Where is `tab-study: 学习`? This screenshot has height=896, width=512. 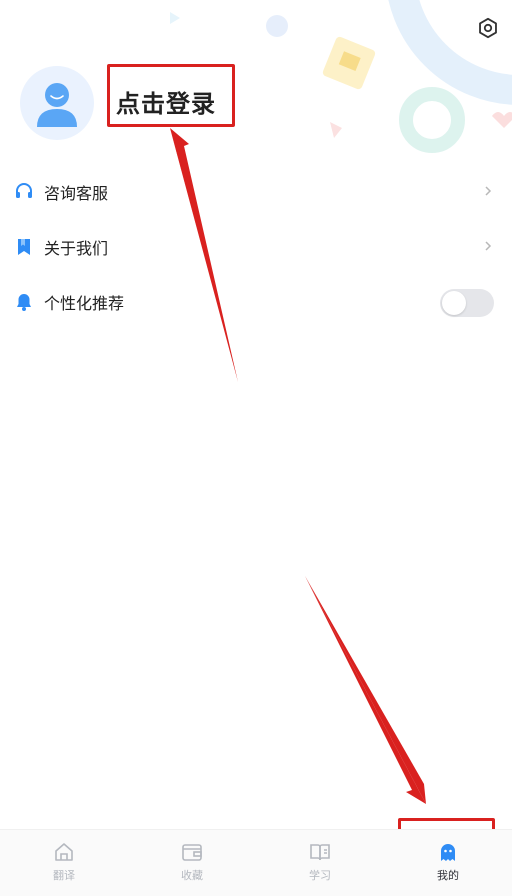
tab-study: 学习 is located at coordinates (320, 863).